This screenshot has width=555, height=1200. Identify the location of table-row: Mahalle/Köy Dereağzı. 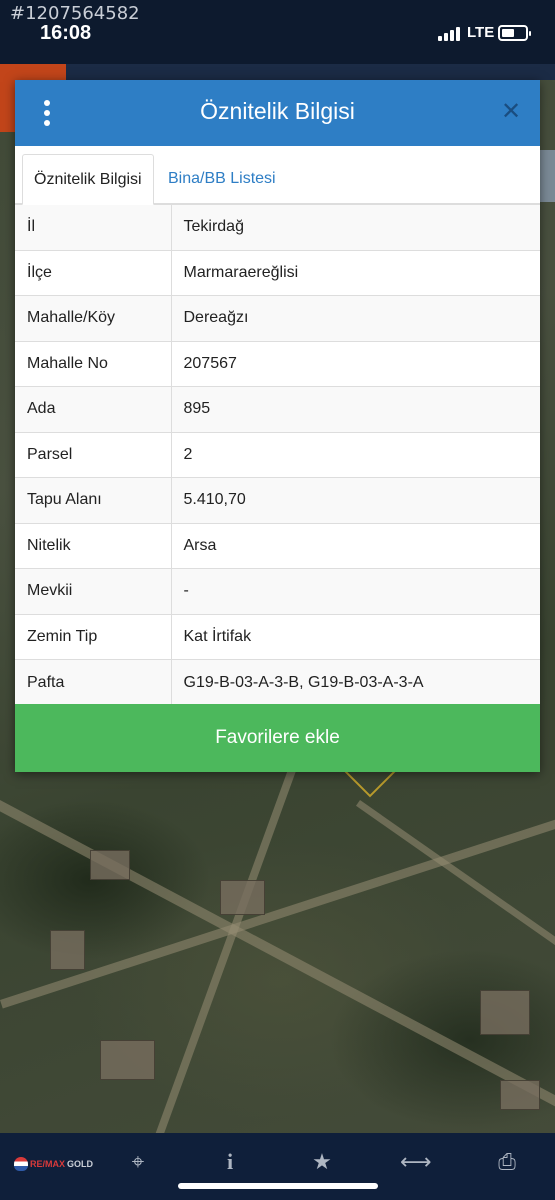
(277, 318).